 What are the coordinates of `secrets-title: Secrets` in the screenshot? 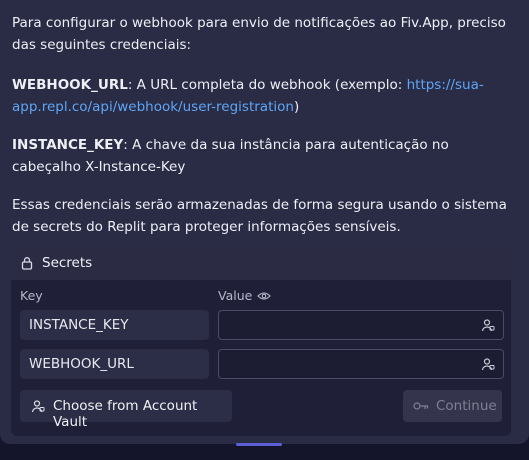 It's located at (67, 263).